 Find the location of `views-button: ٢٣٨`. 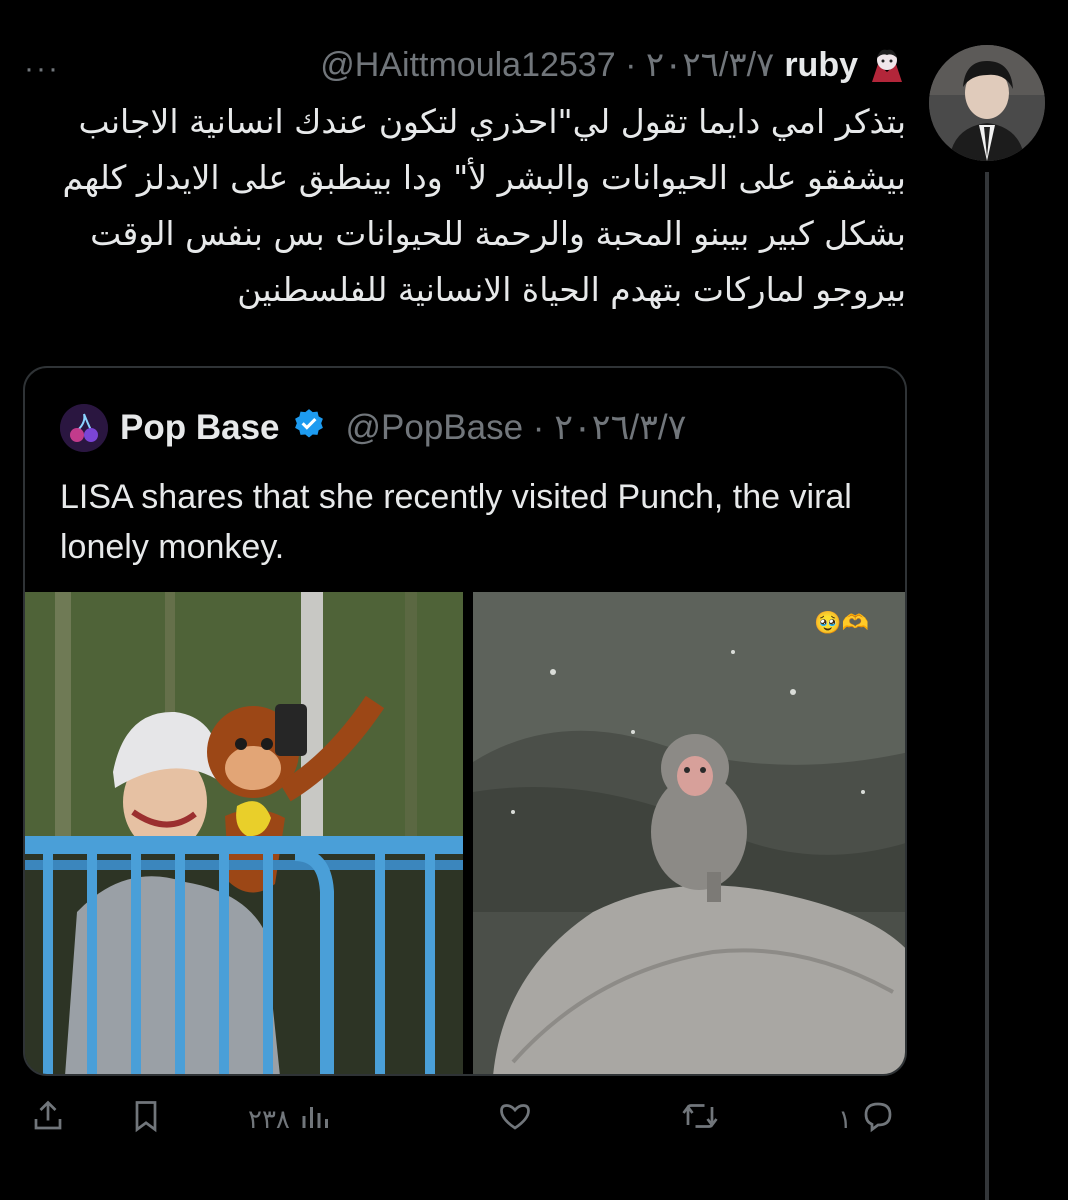

views-button: ٢٣٨ is located at coordinates (291, 1119).